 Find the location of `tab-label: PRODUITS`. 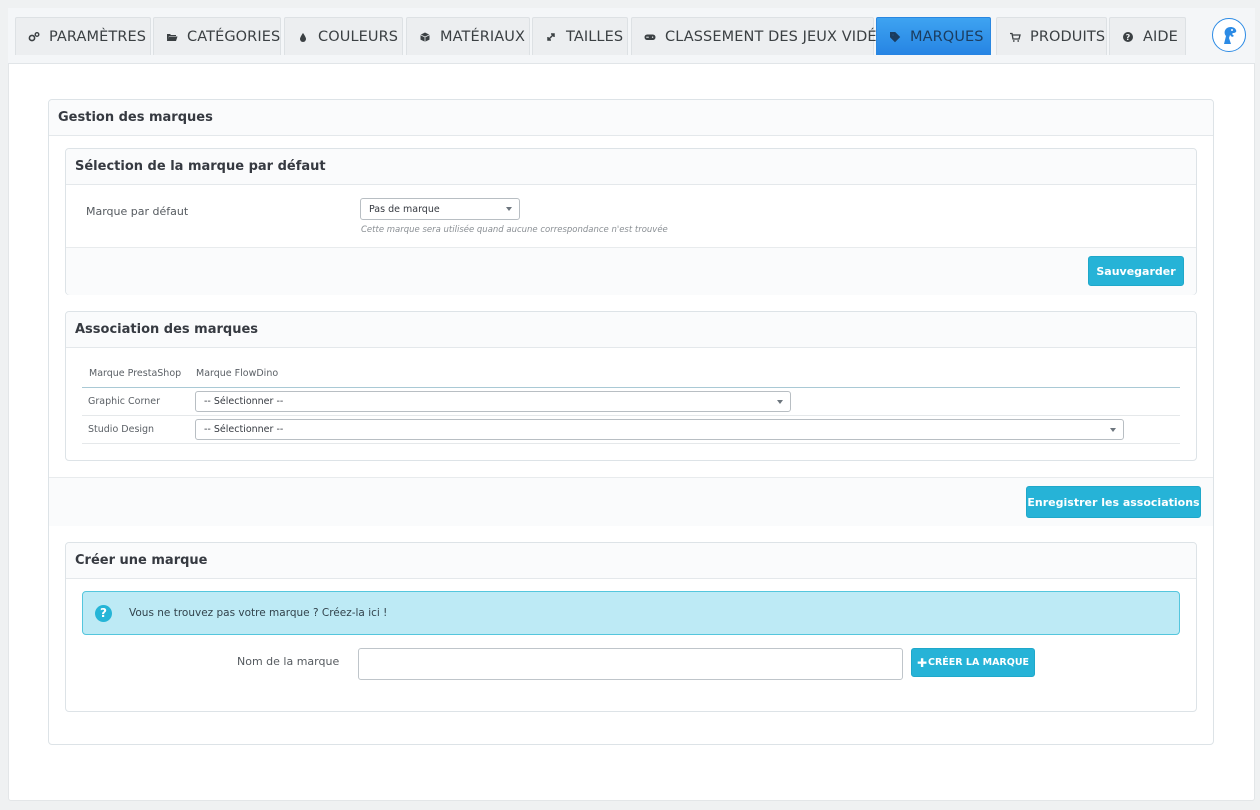

tab-label: PRODUITS is located at coordinates (1068, 36).